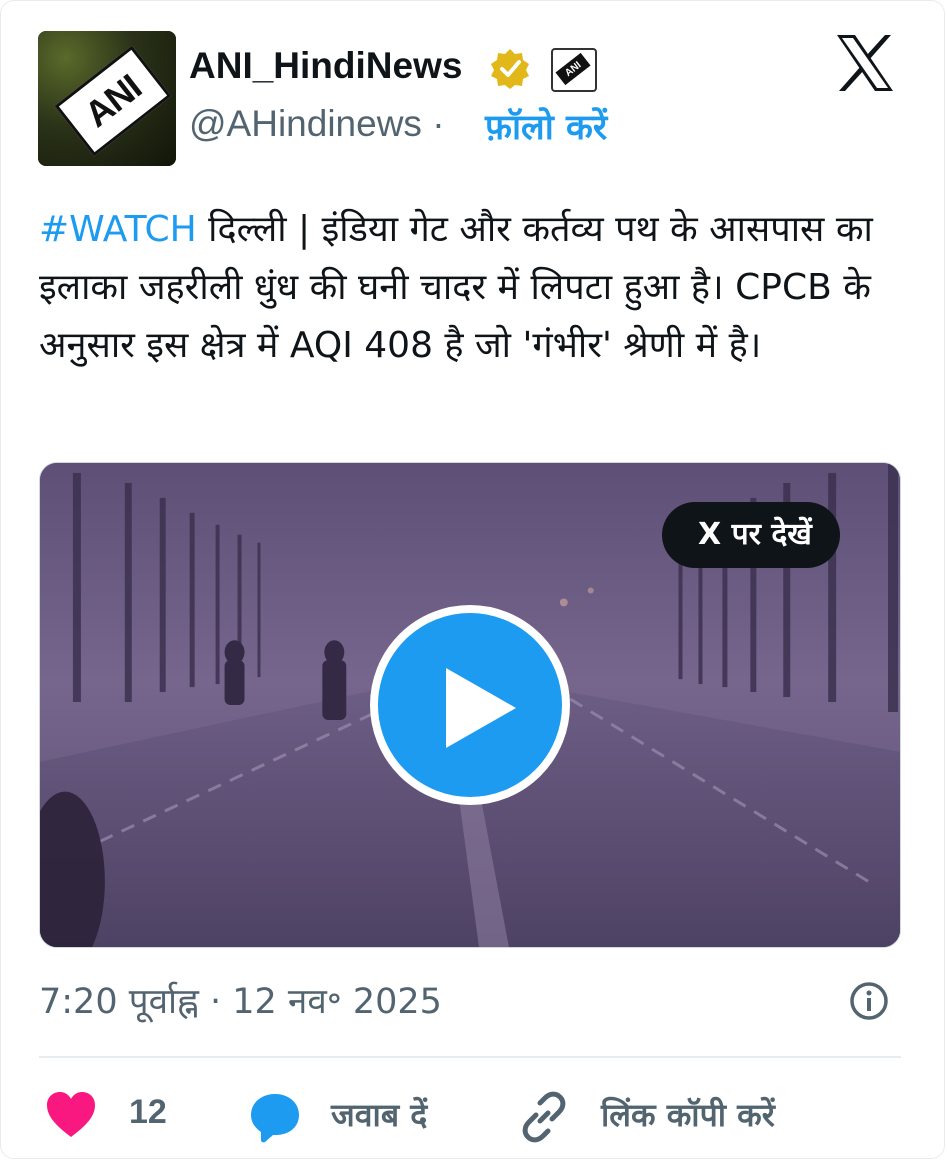 This screenshot has width=947, height=1161. Describe the element at coordinates (107, 98) in the screenshot. I see `avatar: ANI` at that location.